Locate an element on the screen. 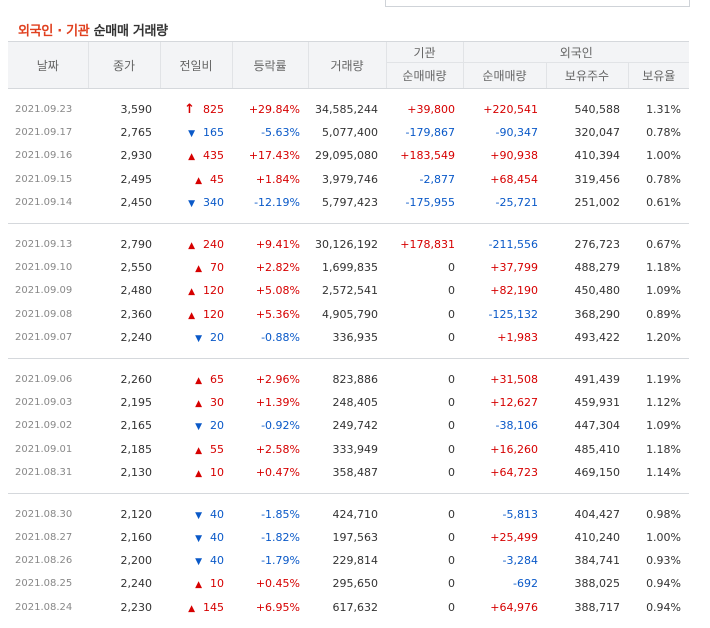 This screenshot has height=628, width=710. row-foreign-net: -125,132 is located at coordinates (513, 314).